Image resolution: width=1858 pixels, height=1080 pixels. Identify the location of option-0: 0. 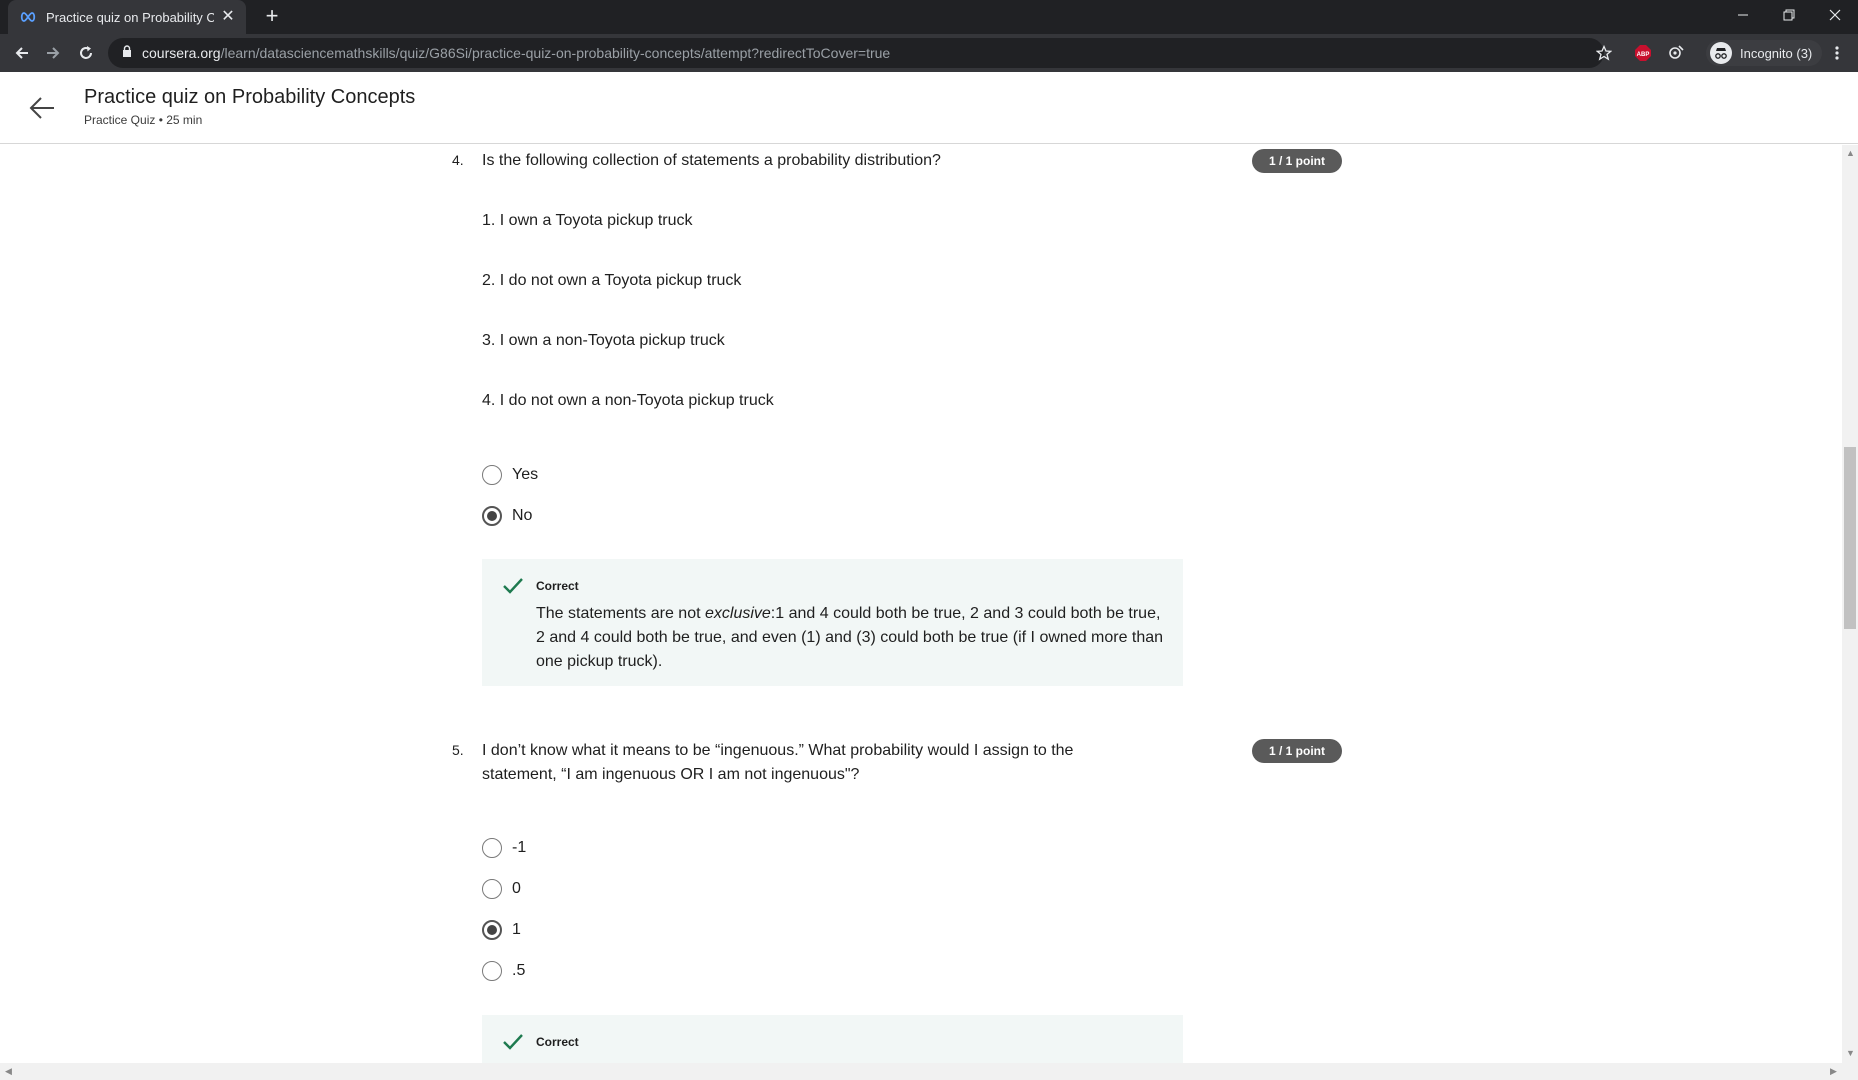
(501, 889).